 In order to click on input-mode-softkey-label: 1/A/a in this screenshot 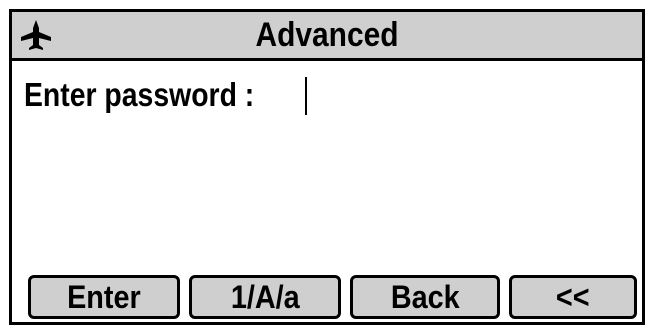, I will do `click(265, 296)`.